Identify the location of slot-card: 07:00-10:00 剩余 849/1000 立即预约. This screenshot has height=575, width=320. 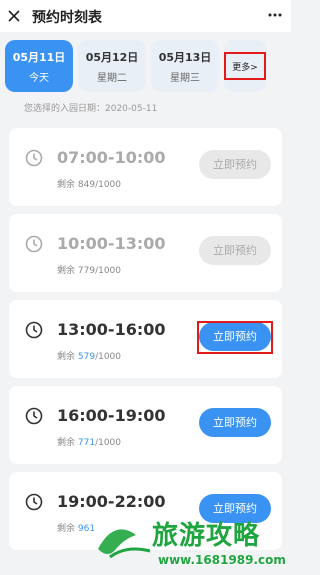
(145, 167).